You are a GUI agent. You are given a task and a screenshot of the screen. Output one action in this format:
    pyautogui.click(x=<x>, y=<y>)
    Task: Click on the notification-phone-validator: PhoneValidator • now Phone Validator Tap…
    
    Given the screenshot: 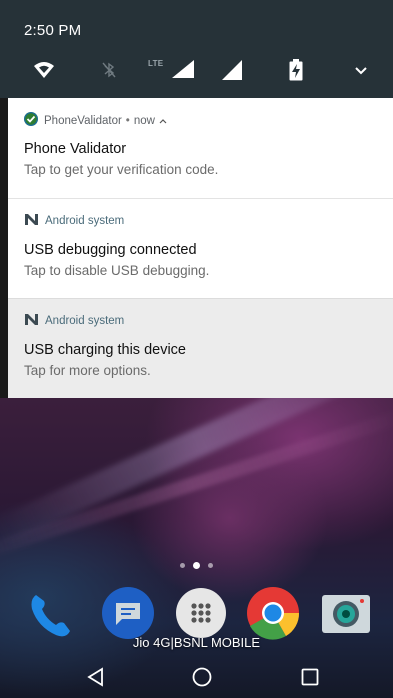 What is the action you would take?
    pyautogui.click(x=200, y=148)
    